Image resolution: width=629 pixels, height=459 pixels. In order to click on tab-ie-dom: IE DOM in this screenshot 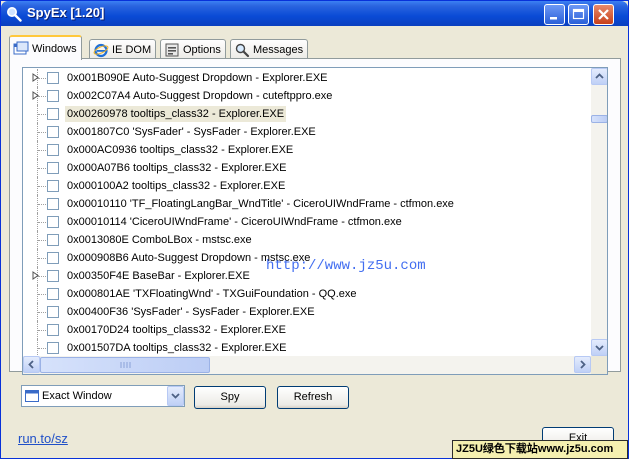, I will do `click(123, 49)`.